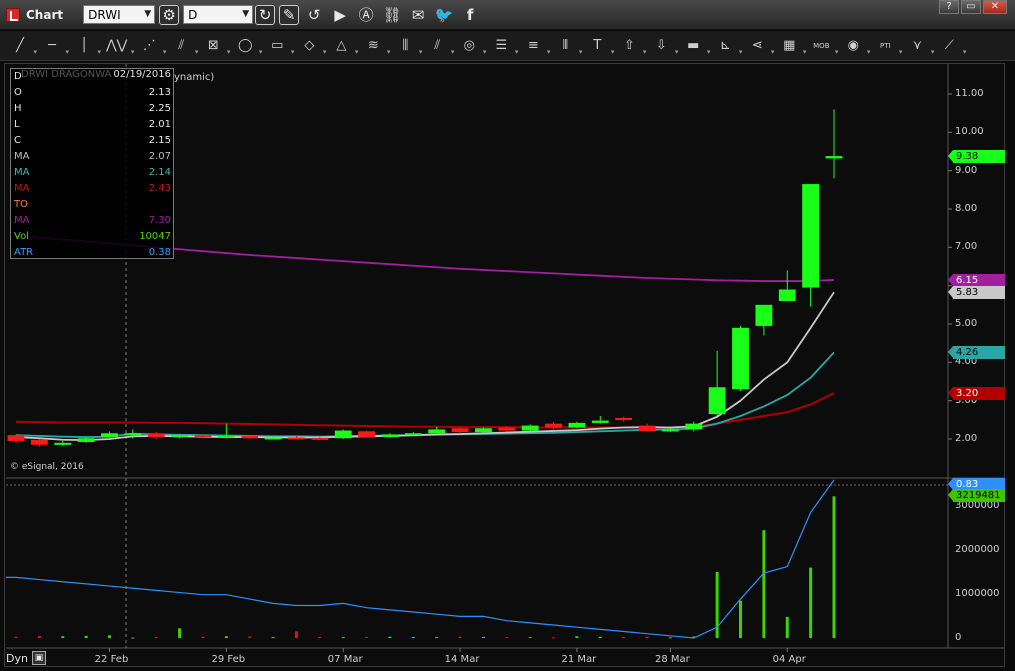 The image size is (1015, 671). What do you see at coordinates (966, 438) in the screenshot?
I see `price-axis-label: 2.00` at bounding box center [966, 438].